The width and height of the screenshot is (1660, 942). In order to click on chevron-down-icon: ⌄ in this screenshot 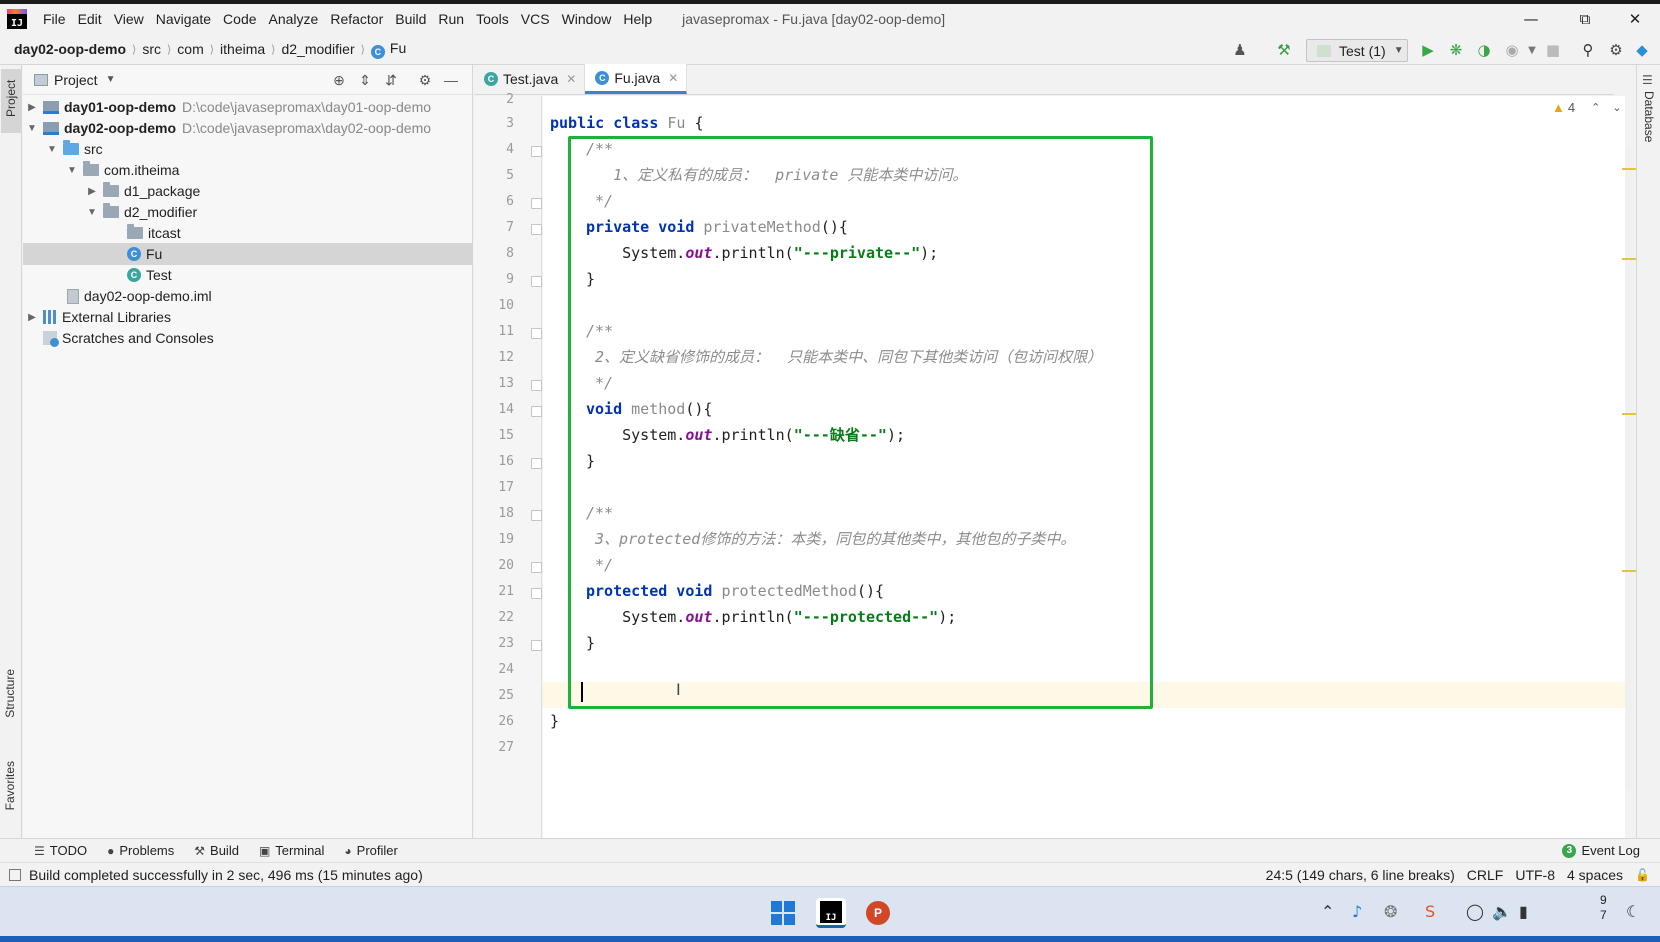, I will do `click(1616, 107)`.